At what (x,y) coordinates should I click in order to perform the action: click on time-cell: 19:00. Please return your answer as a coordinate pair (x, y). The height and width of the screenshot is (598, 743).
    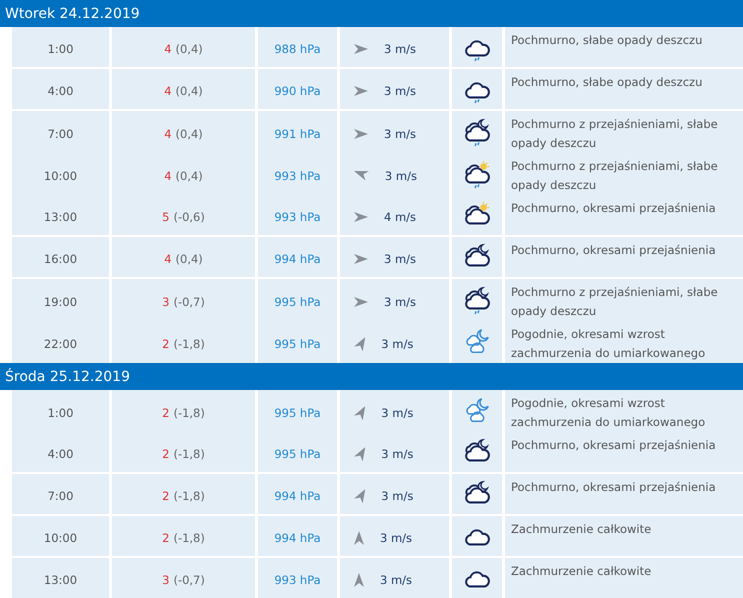
    Looking at the image, I should click on (62, 300).